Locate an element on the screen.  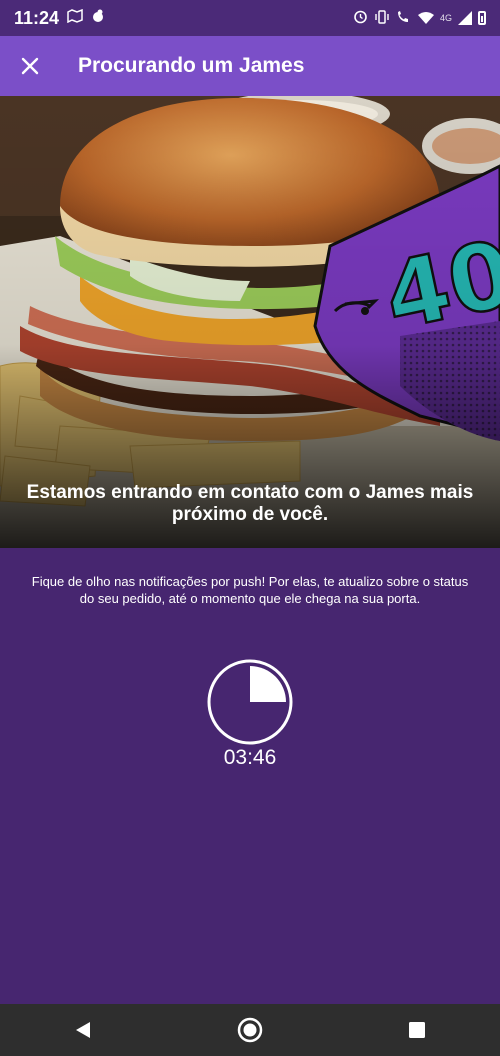
status-time: 11:24 is located at coordinates (37, 17).